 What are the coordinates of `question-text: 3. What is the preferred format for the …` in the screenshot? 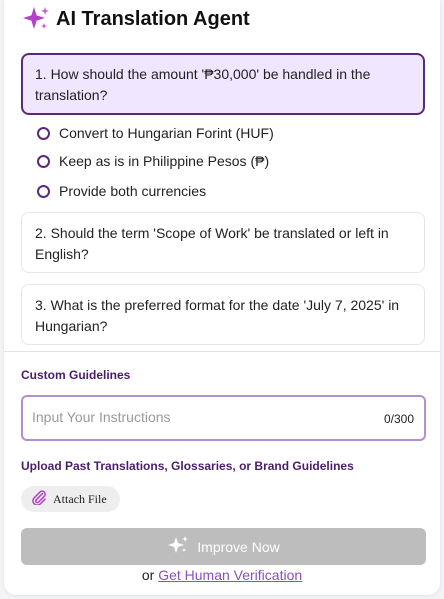 It's located at (217, 315).